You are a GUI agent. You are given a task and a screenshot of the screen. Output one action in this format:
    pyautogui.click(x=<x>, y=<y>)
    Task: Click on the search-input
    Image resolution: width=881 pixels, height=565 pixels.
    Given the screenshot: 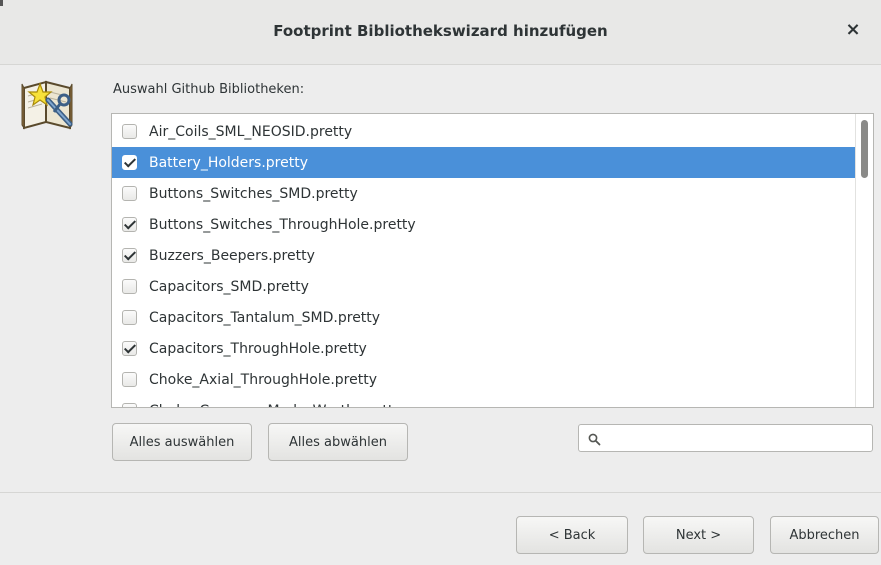 What is the action you would take?
    pyautogui.click(x=739, y=439)
    